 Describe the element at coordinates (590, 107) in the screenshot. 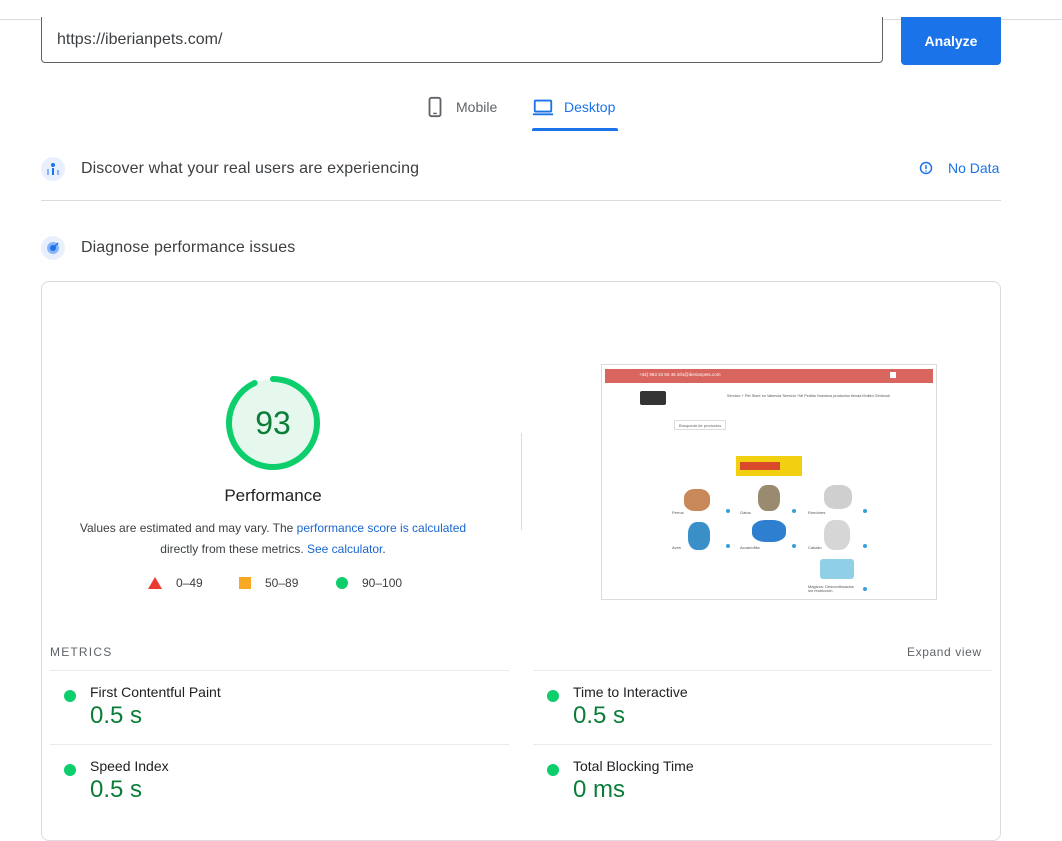

I see `tab-desktop-label: Desktop` at that location.